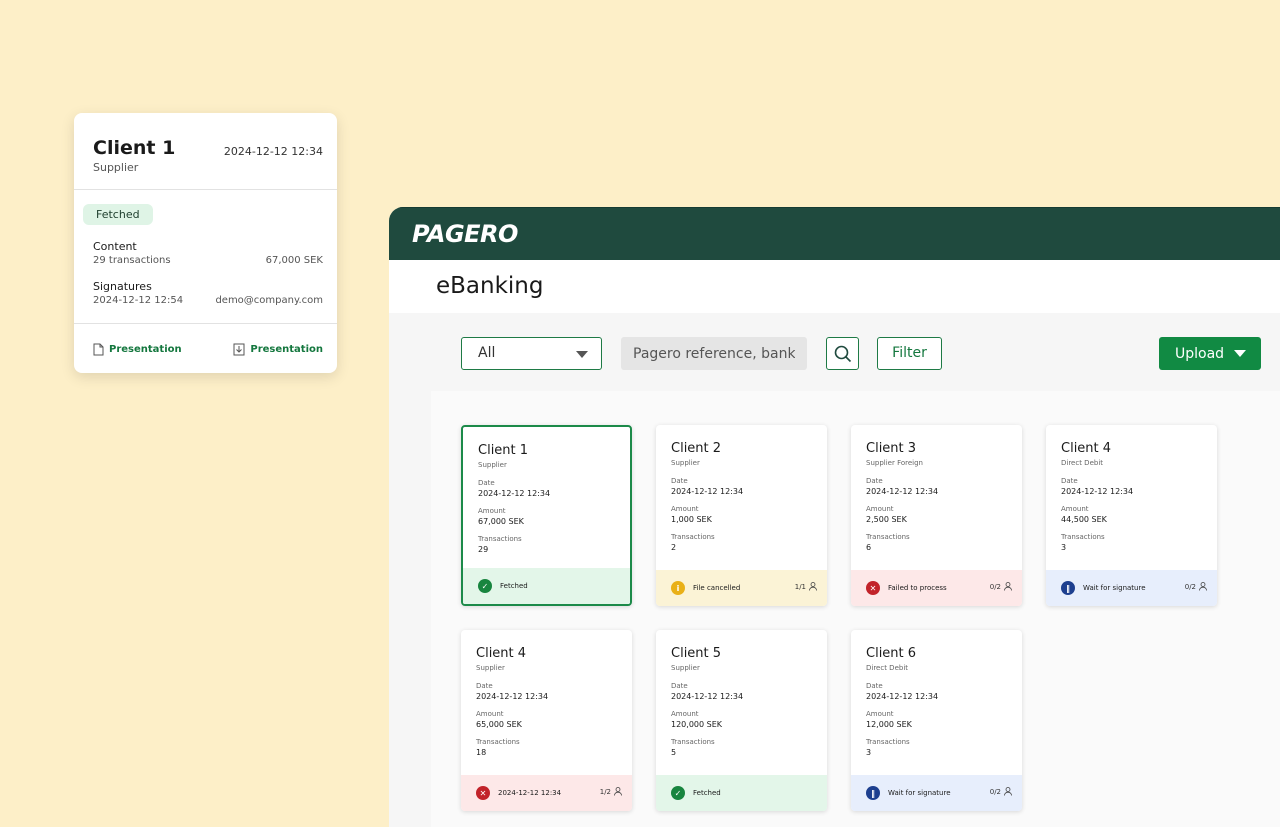  Describe the element at coordinates (503, 450) in the screenshot. I see `card-client-name: Client 1` at that location.